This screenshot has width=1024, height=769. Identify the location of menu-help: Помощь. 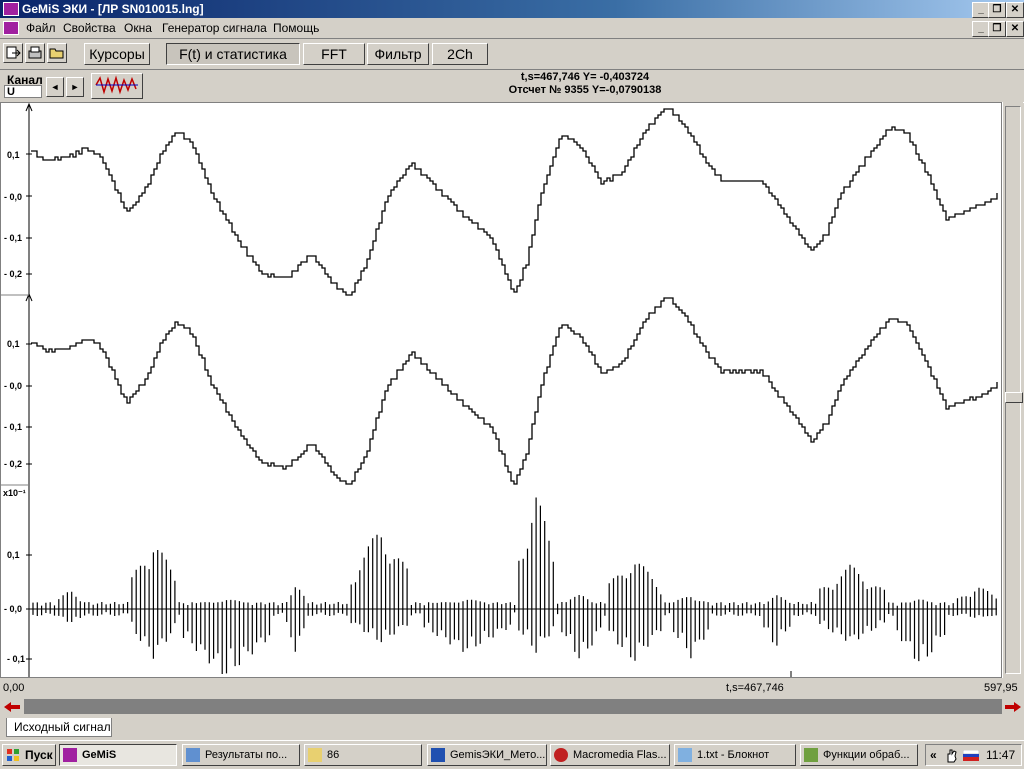
(296, 28).